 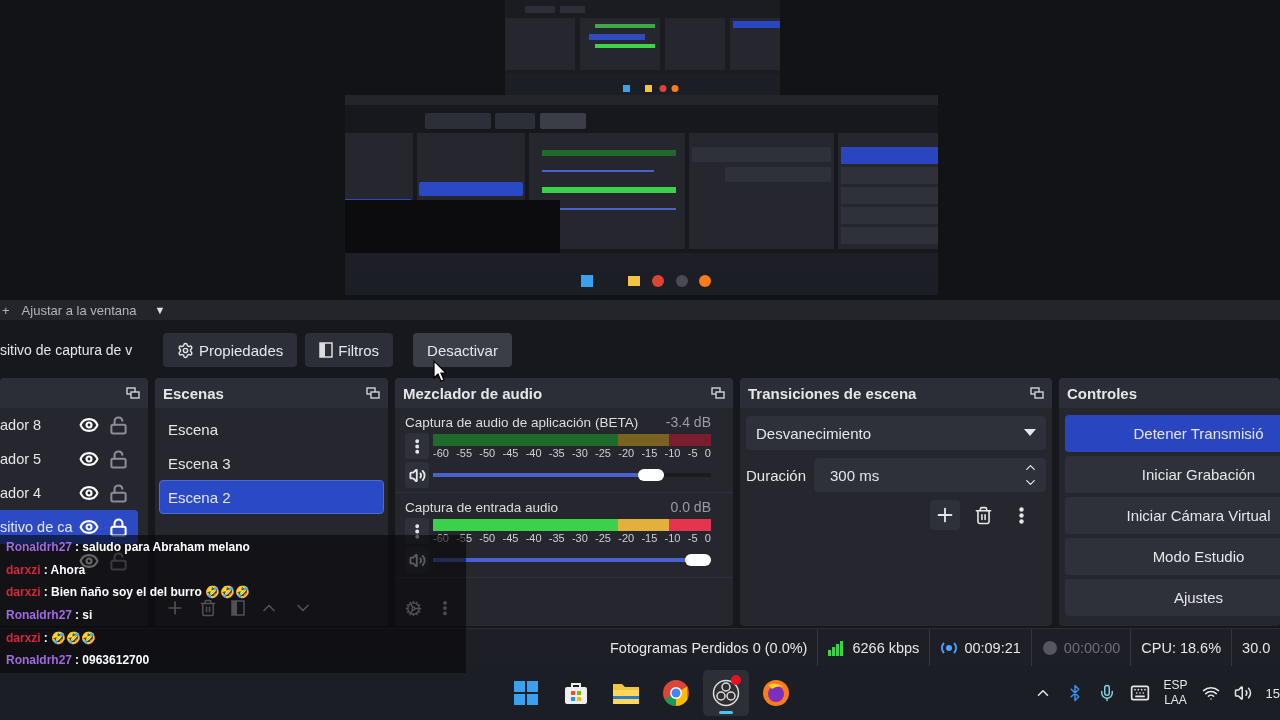 I want to click on toolbar-button: Desactivar, so click(x=462, y=350).